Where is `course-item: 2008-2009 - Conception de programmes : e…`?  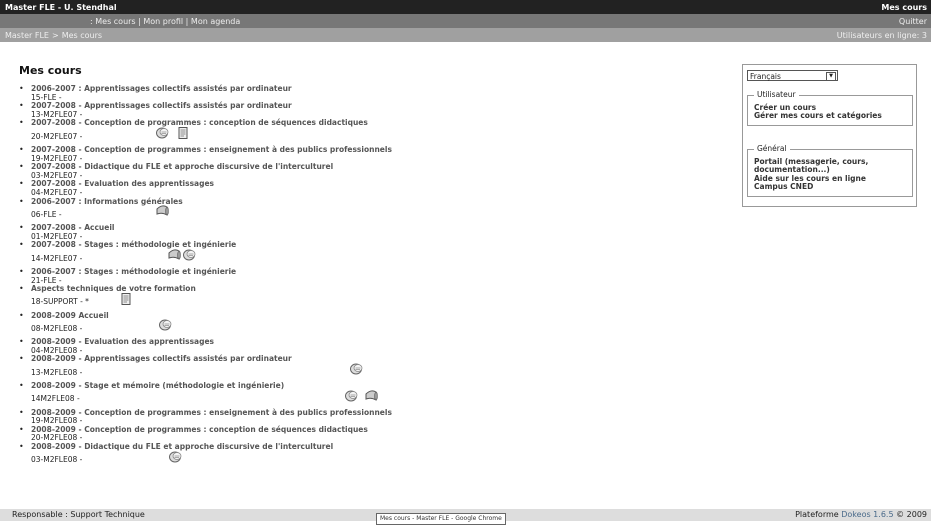 course-item: 2008-2009 - Conception de programmes : e… is located at coordinates (366, 417).